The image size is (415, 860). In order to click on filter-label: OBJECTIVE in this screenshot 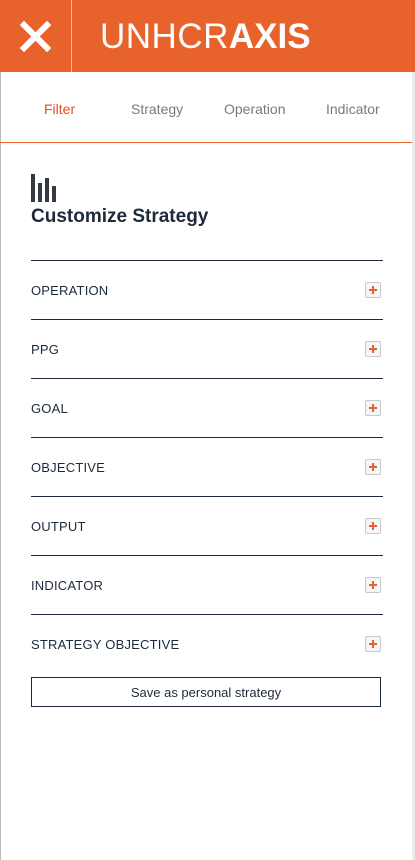, I will do `click(68, 467)`.